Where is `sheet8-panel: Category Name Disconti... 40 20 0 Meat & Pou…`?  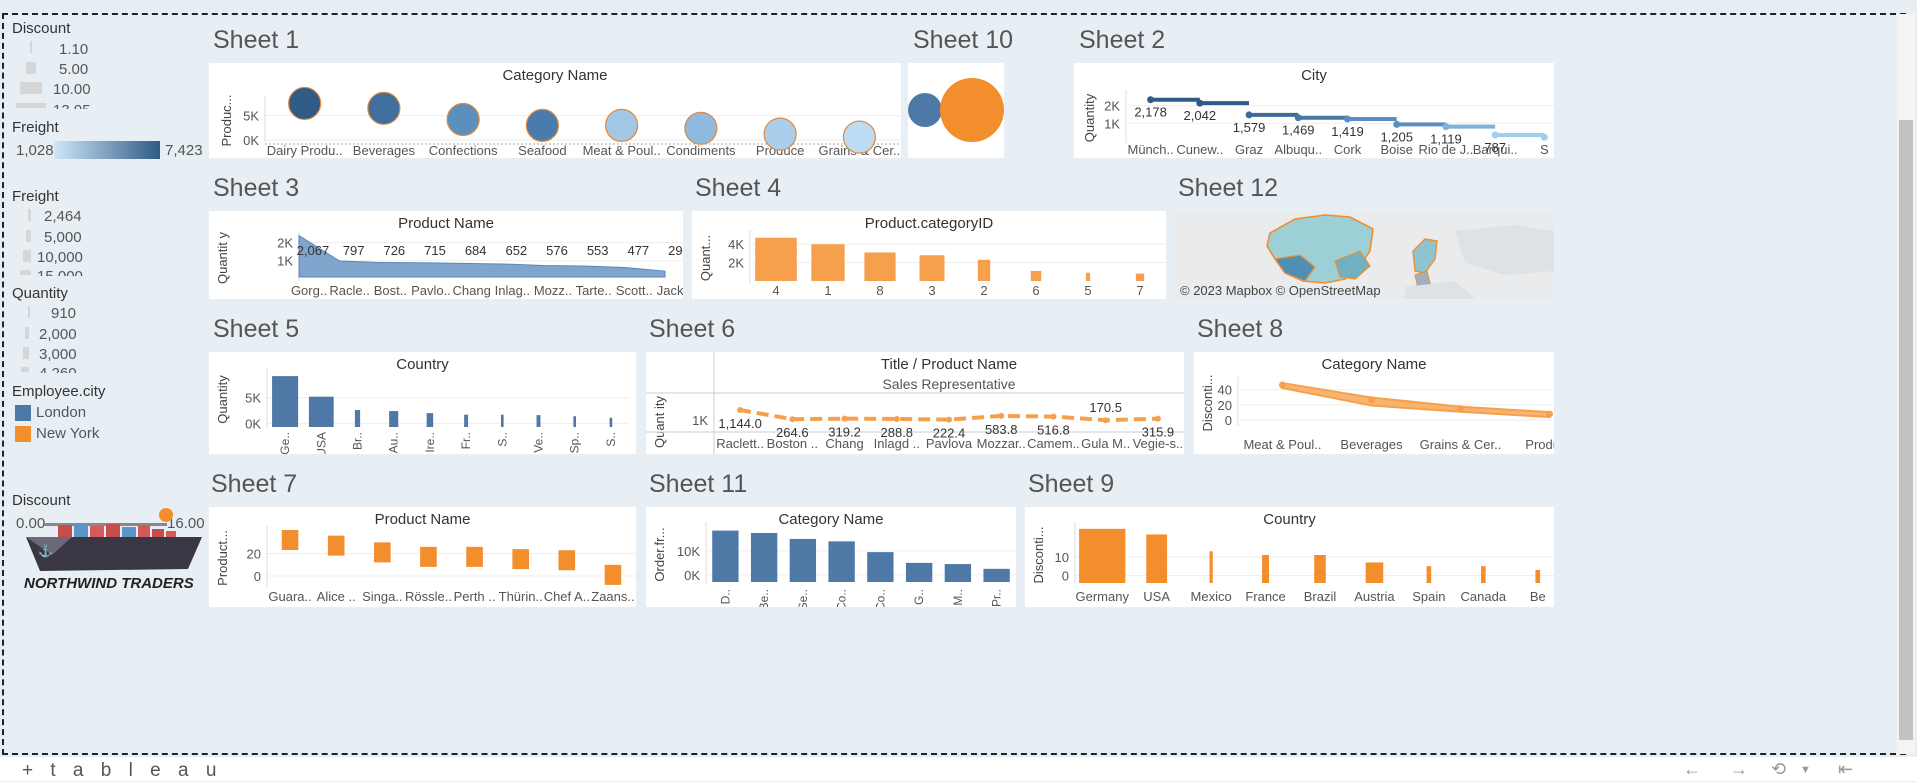
sheet8-panel: Category Name Disconti... 40 20 0 Meat & Pou… is located at coordinates (1374, 403).